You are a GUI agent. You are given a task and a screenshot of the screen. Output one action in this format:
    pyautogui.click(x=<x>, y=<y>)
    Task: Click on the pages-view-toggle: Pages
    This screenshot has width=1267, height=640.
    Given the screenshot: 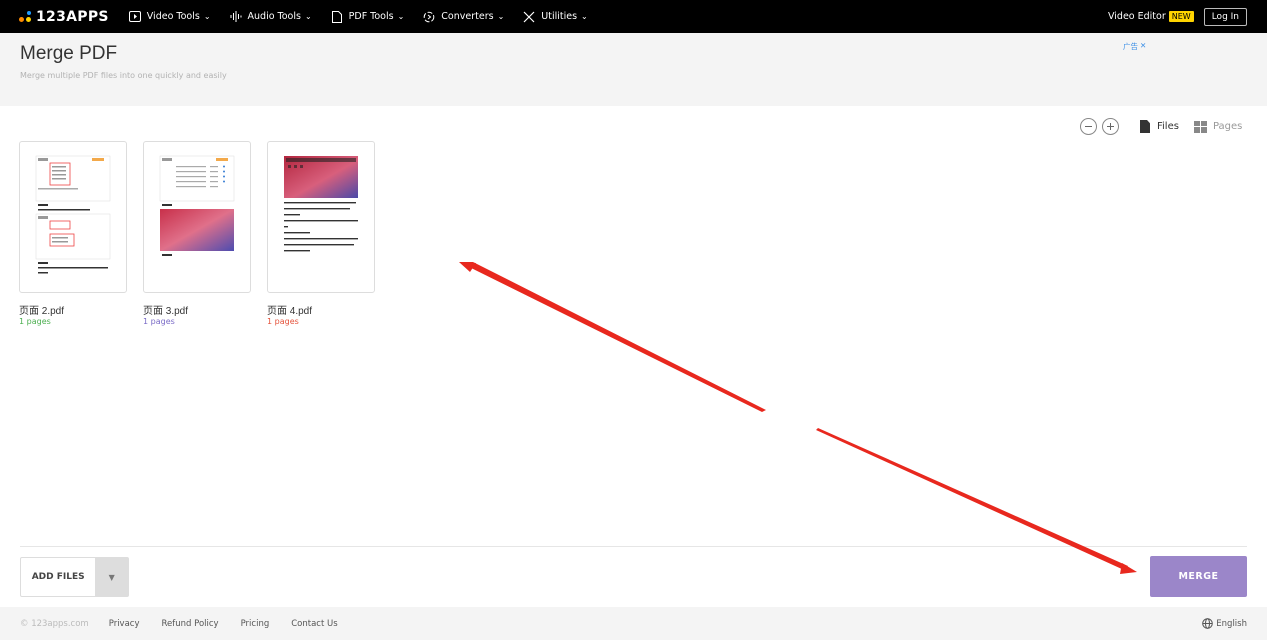 What is the action you would take?
    pyautogui.click(x=1218, y=126)
    